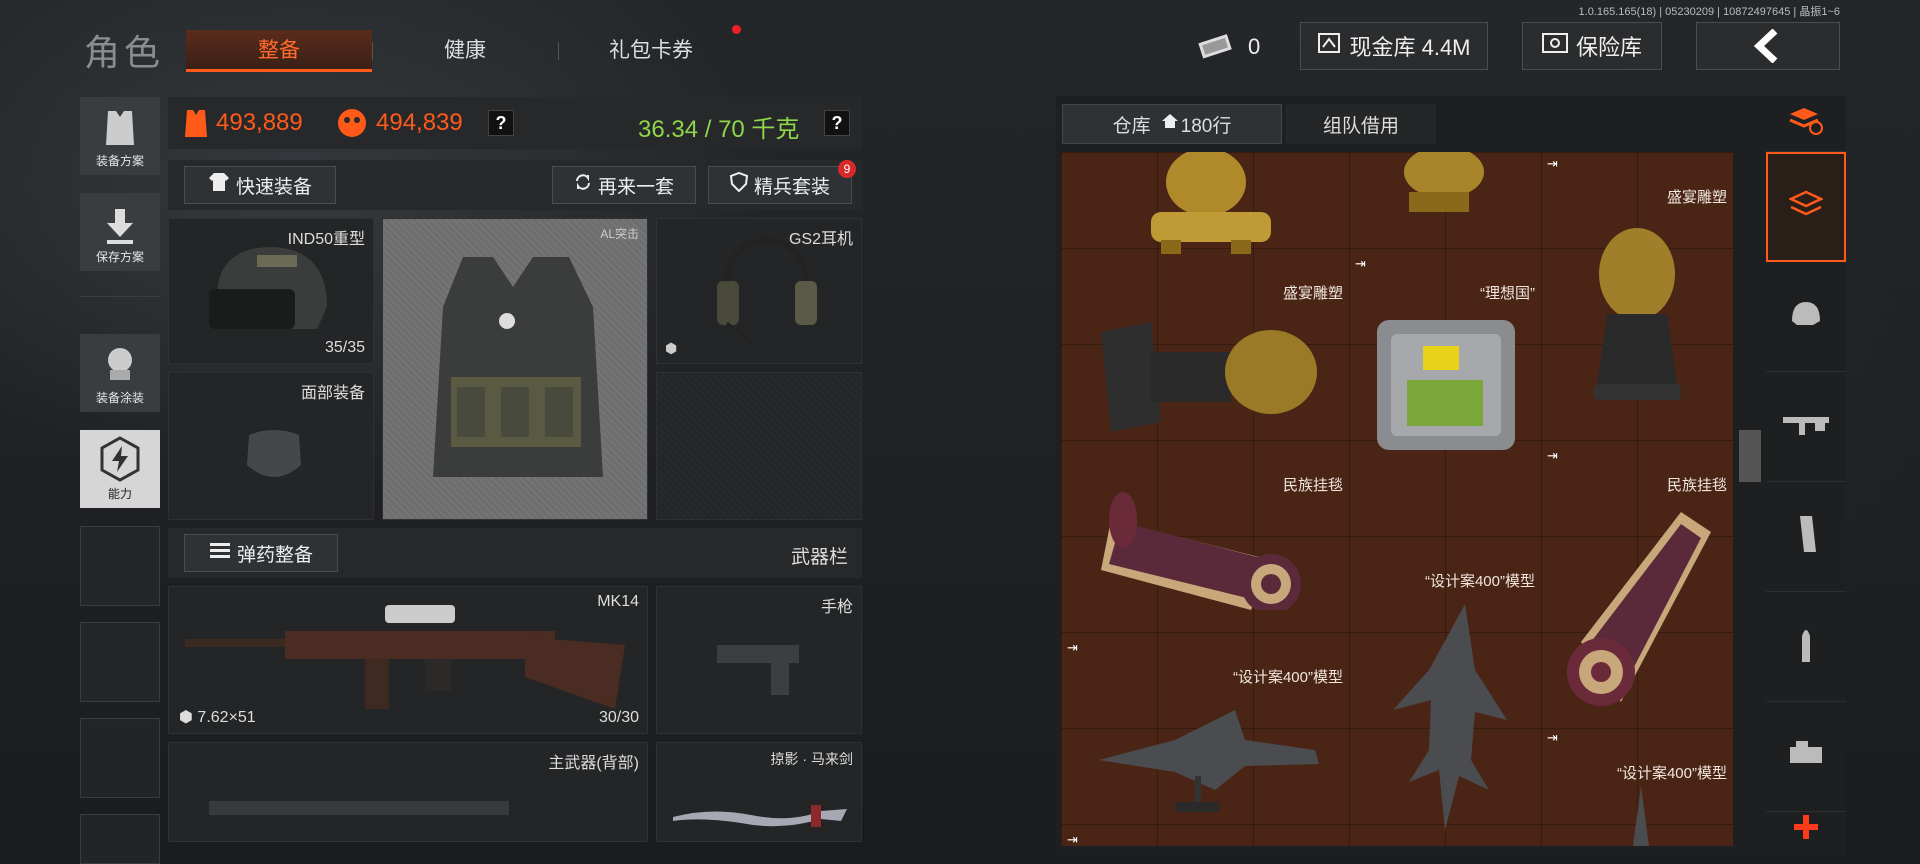 The image size is (1920, 864). I want to click on pistol-label: 手枪, so click(836, 607).